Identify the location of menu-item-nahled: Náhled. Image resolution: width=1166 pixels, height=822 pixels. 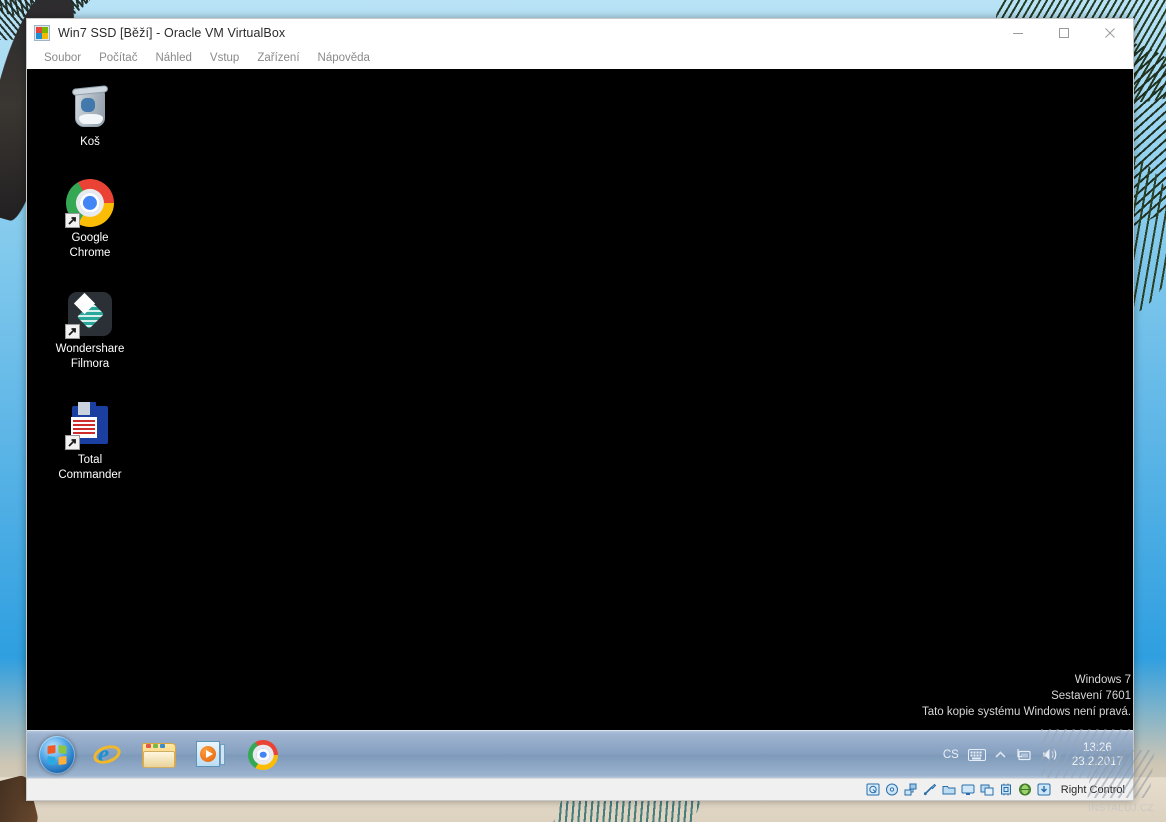
(173, 58).